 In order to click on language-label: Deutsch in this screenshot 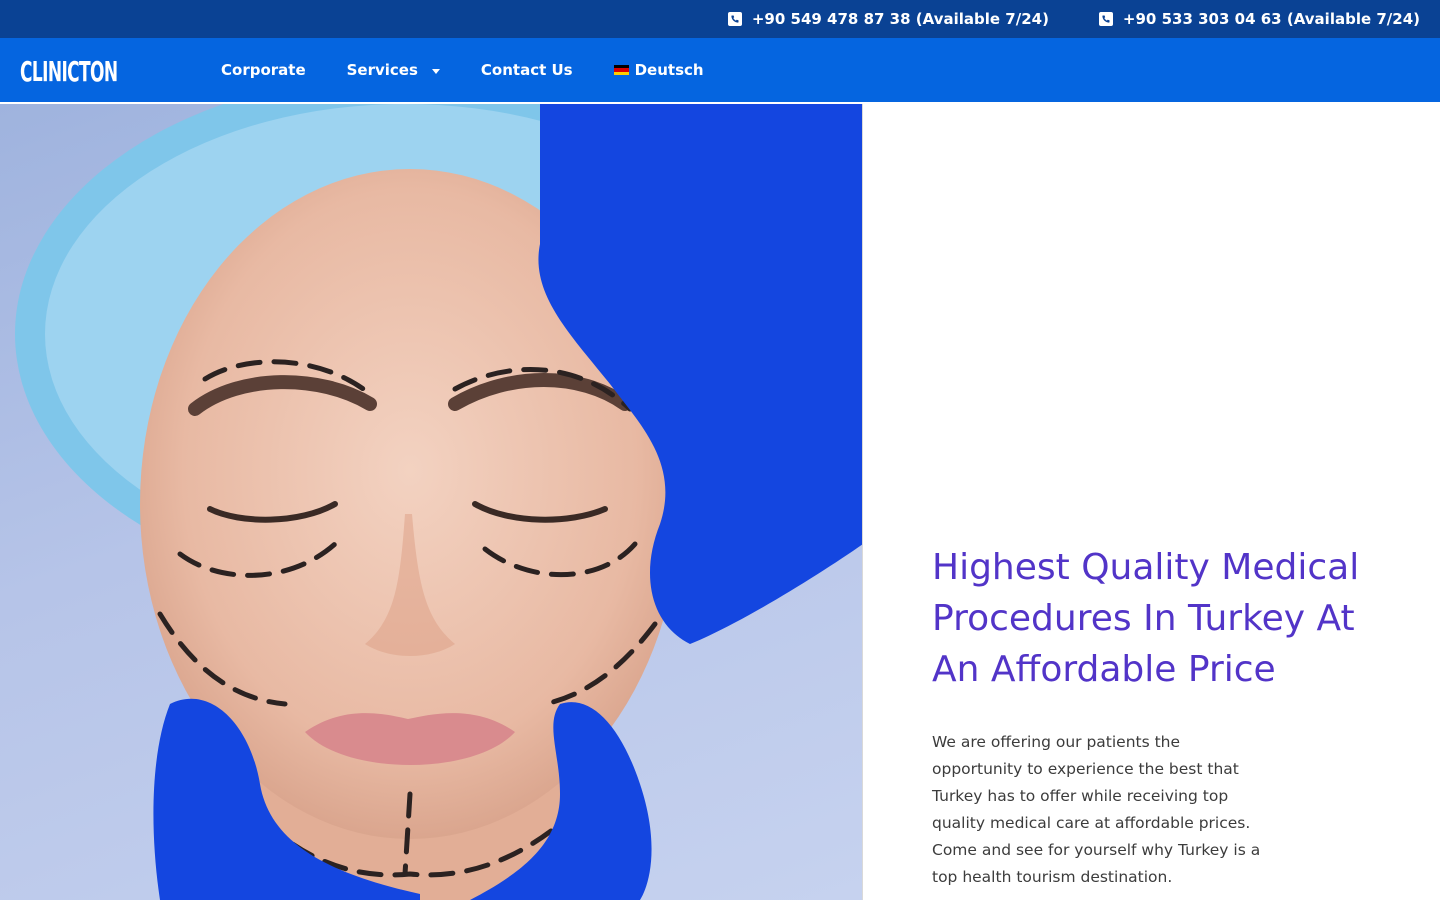, I will do `click(669, 70)`.